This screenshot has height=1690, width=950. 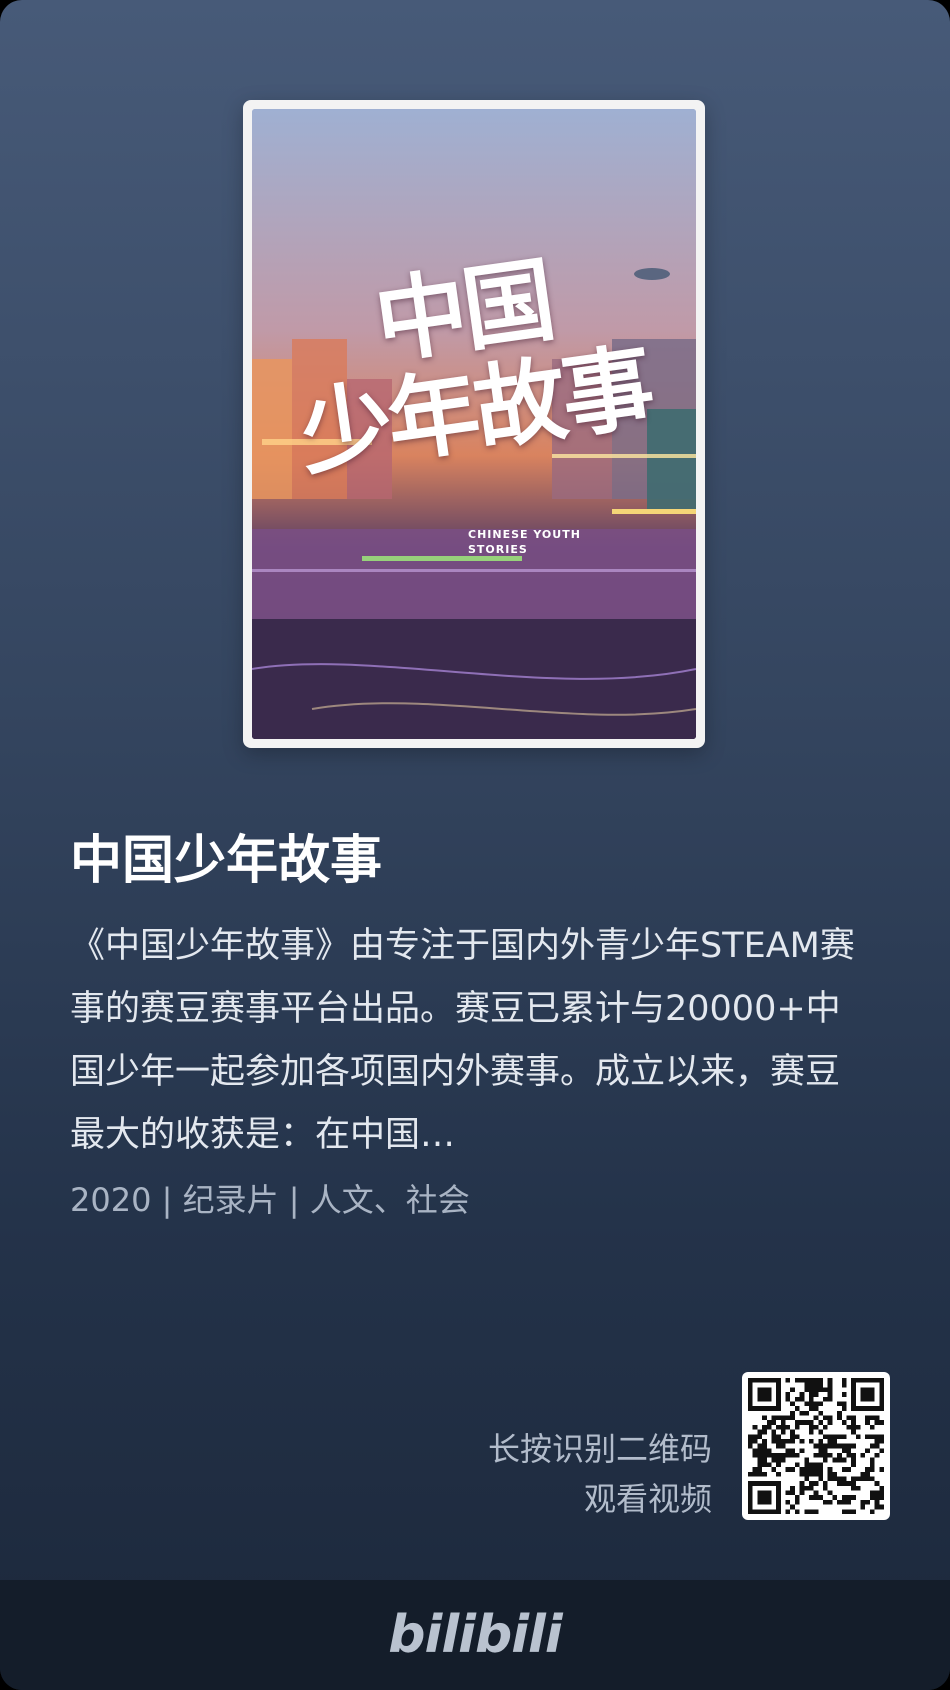 What do you see at coordinates (226, 861) in the screenshot?
I see `show-title: 中国少年故事` at bounding box center [226, 861].